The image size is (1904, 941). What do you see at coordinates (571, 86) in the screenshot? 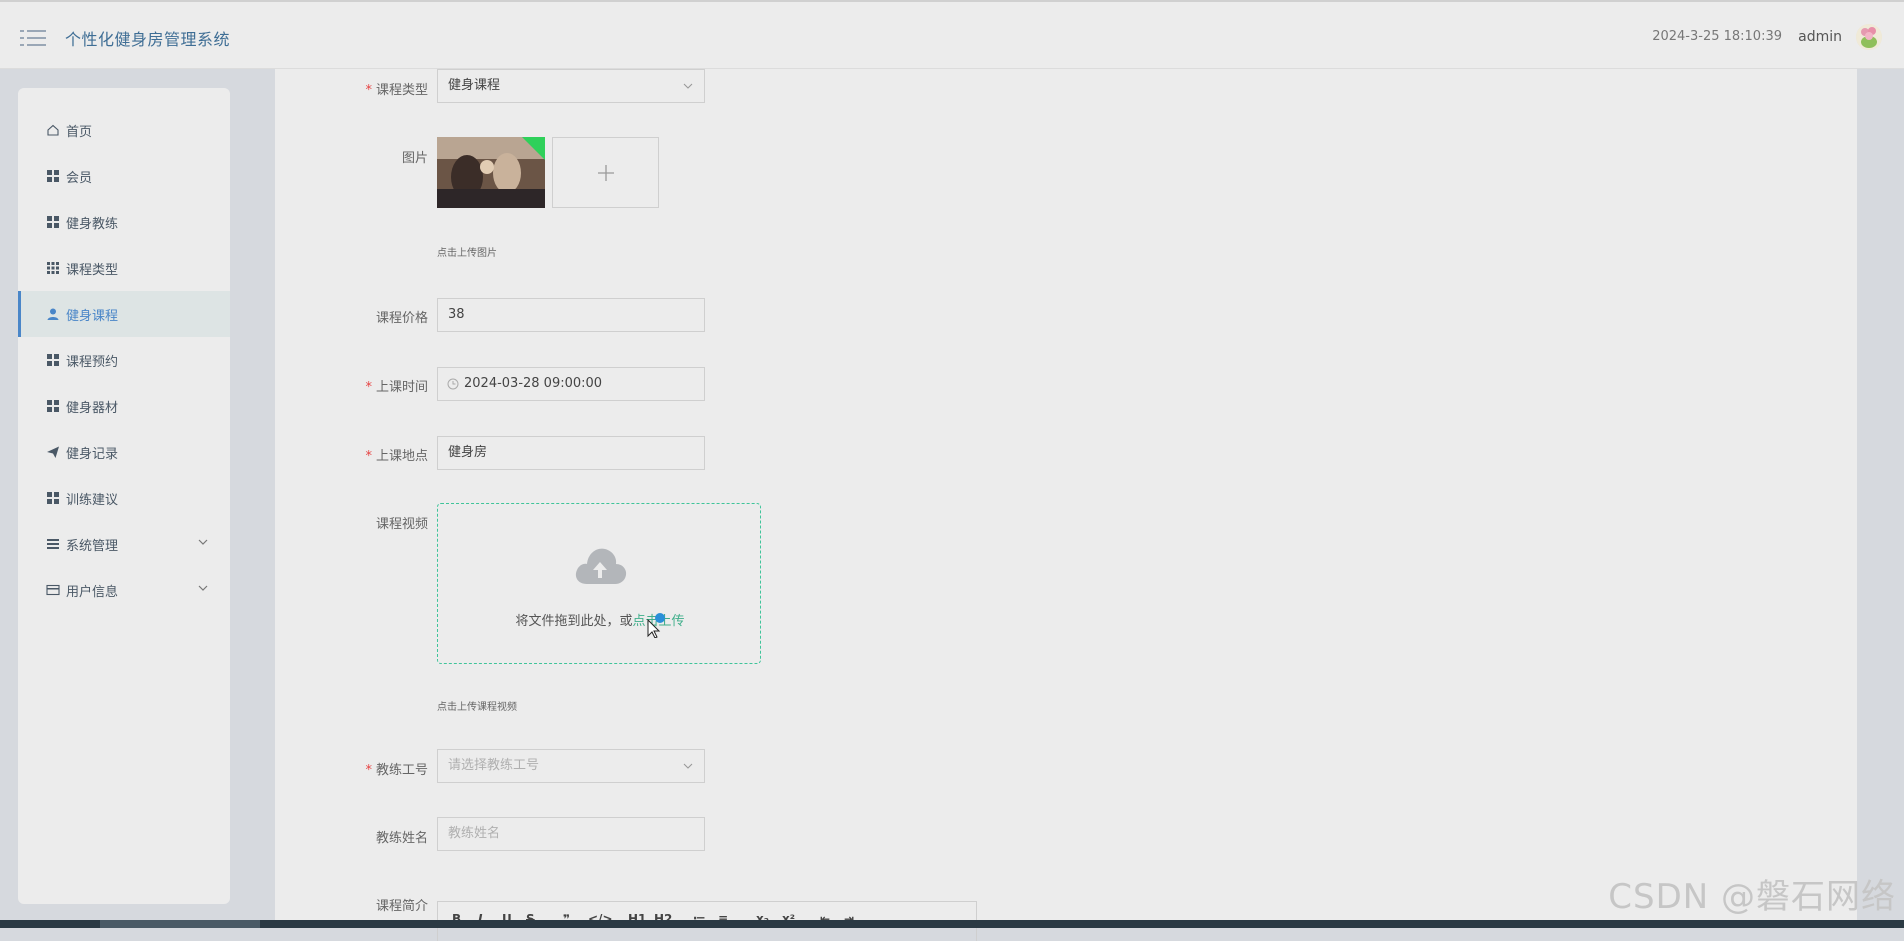
I see `course-type-select: 健身课程` at bounding box center [571, 86].